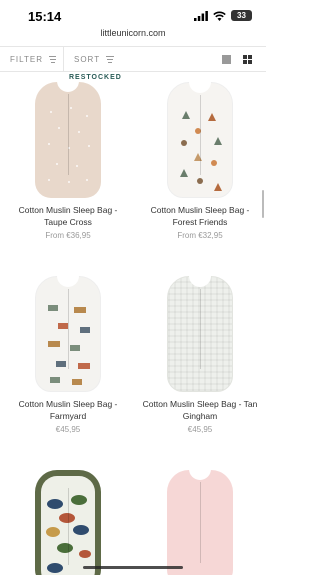 This screenshot has width=320, height=575. I want to click on sort-button: SORT, so click(94, 59).